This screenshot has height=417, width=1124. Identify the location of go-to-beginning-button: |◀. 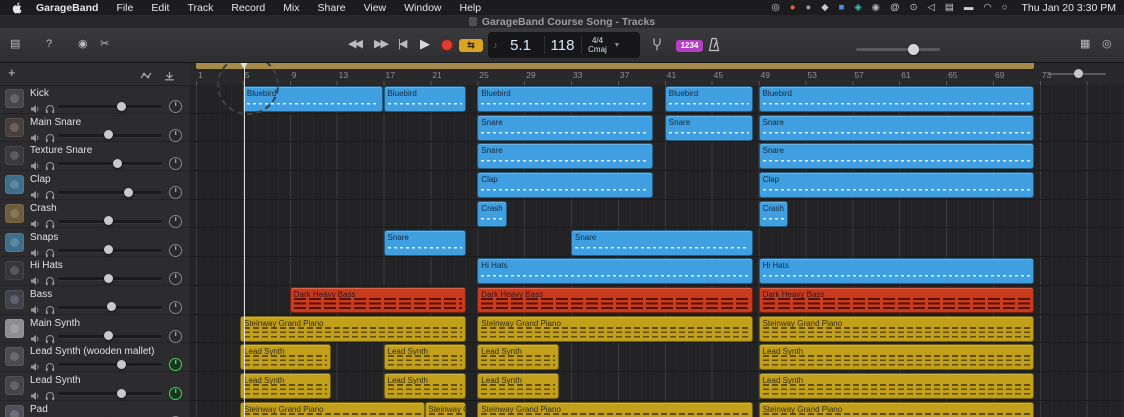
(402, 44).